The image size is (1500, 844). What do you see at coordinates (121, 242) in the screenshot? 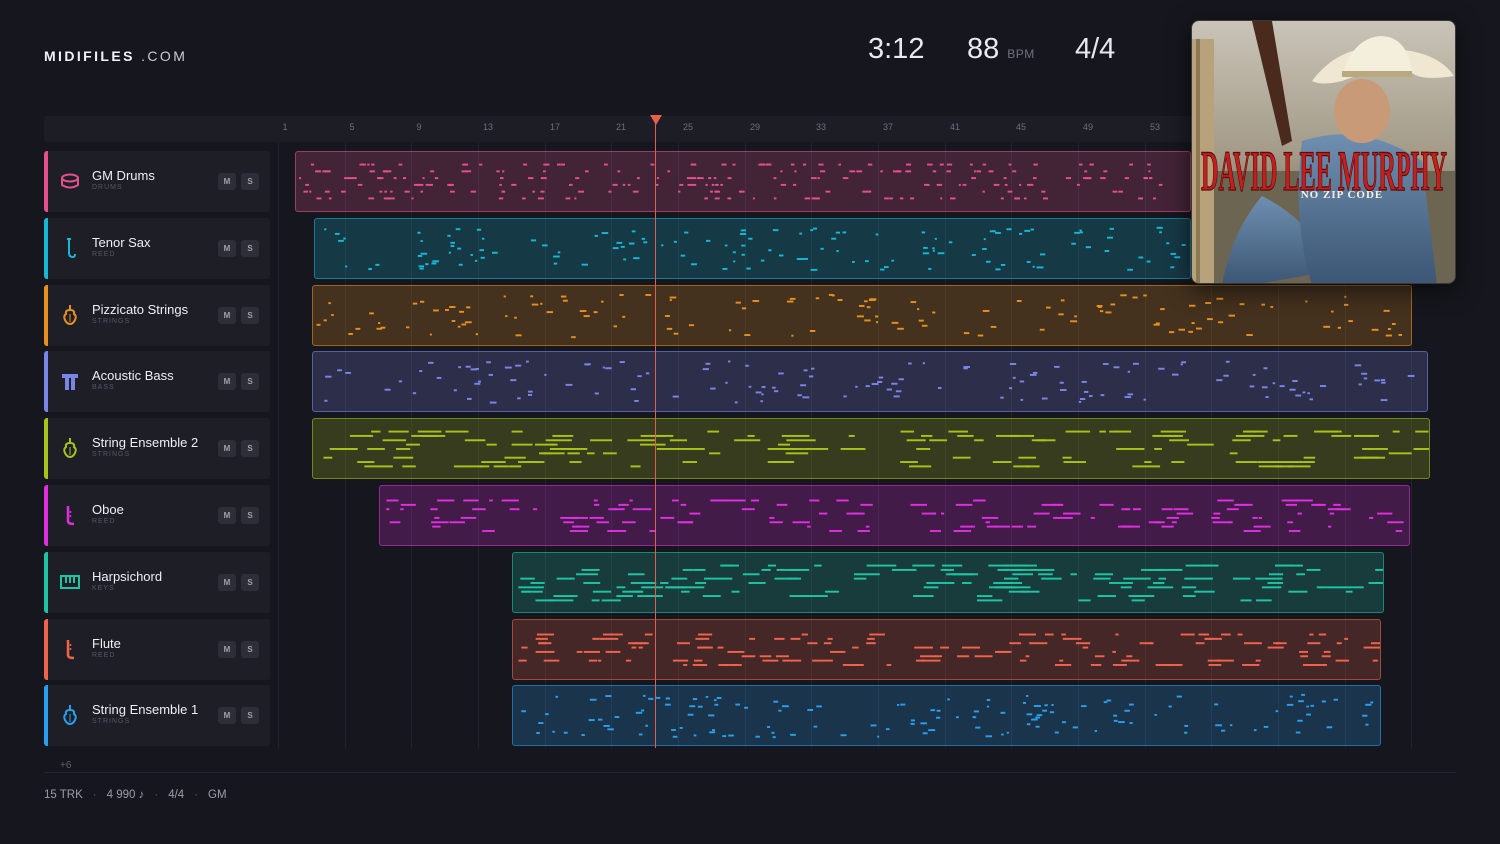
I see `track-name: Tenor Sax` at bounding box center [121, 242].